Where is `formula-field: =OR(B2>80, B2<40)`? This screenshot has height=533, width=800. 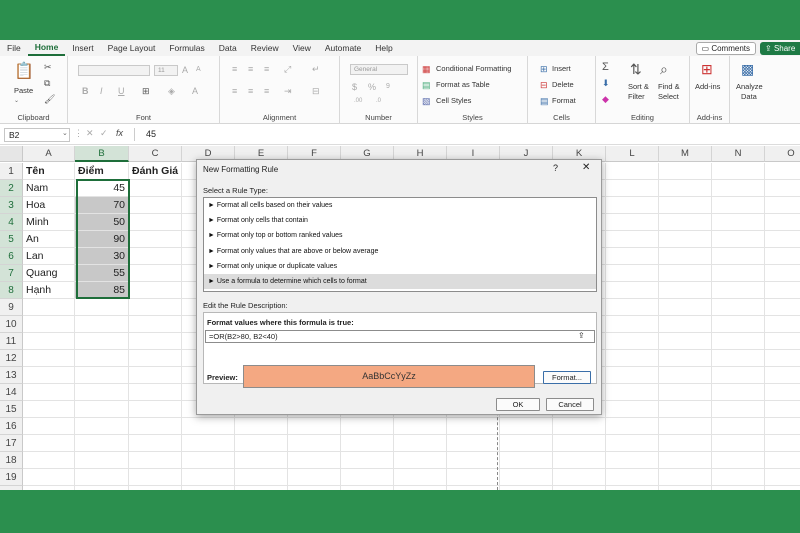 formula-field: =OR(B2>80, B2<40) is located at coordinates (400, 336).